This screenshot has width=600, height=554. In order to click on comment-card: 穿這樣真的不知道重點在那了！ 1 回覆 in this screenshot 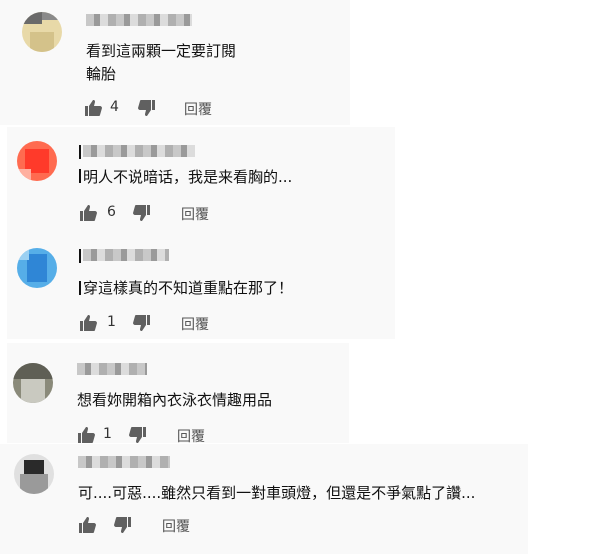, I will do `click(201, 288)`.